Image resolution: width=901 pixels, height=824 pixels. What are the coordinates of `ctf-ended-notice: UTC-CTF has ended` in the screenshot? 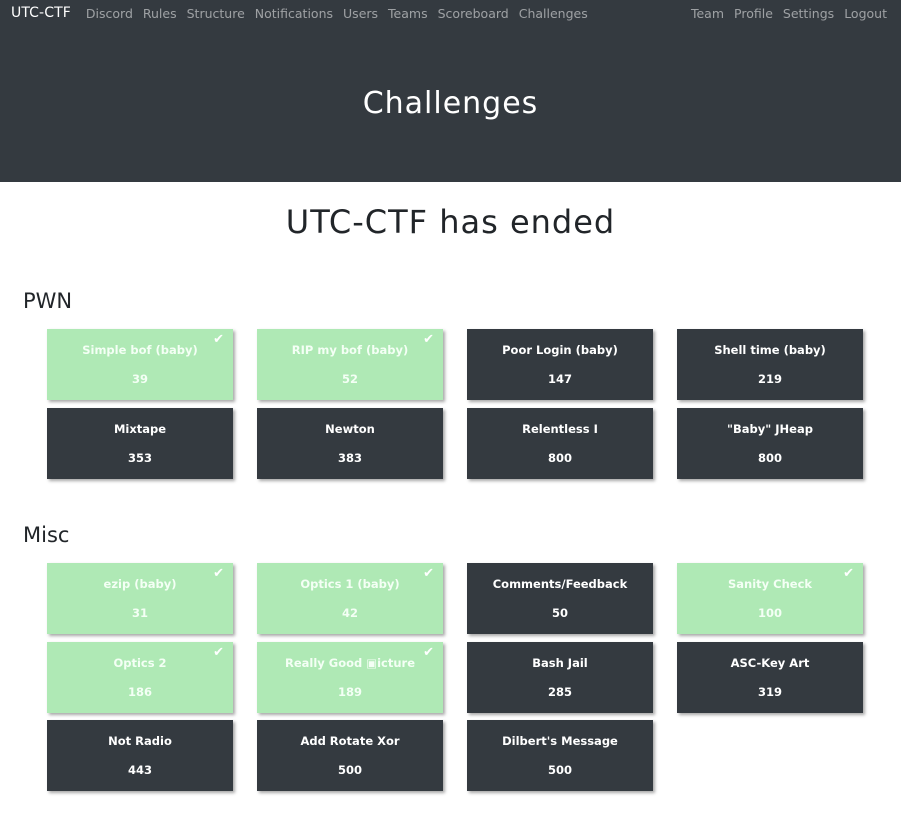 It's located at (450, 222).